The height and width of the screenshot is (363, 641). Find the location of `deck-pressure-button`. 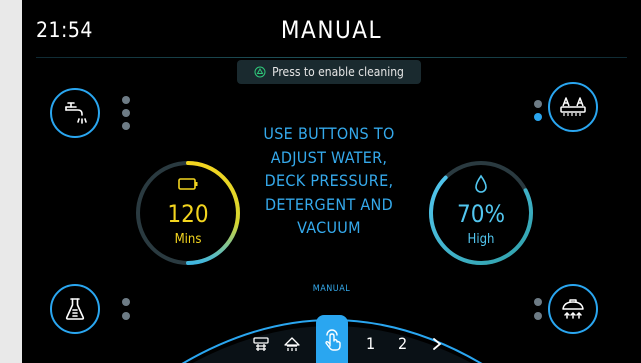

deck-pressure-button is located at coordinates (573, 107).